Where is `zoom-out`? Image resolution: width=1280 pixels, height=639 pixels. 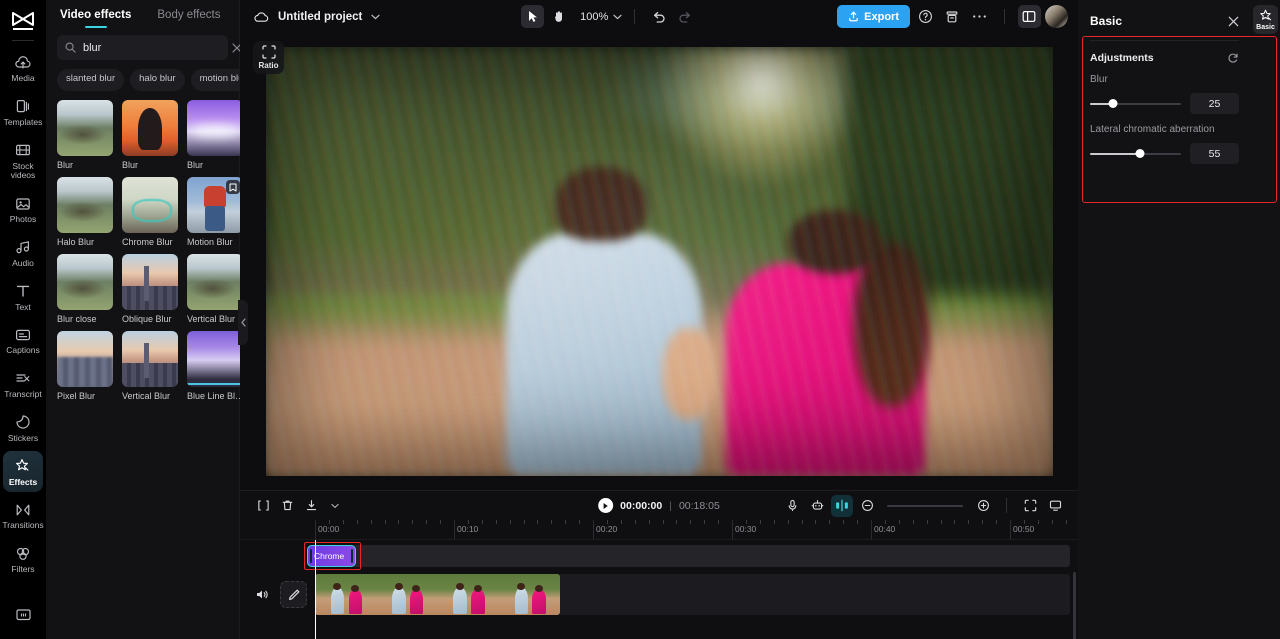 zoom-out is located at coordinates (867, 506).